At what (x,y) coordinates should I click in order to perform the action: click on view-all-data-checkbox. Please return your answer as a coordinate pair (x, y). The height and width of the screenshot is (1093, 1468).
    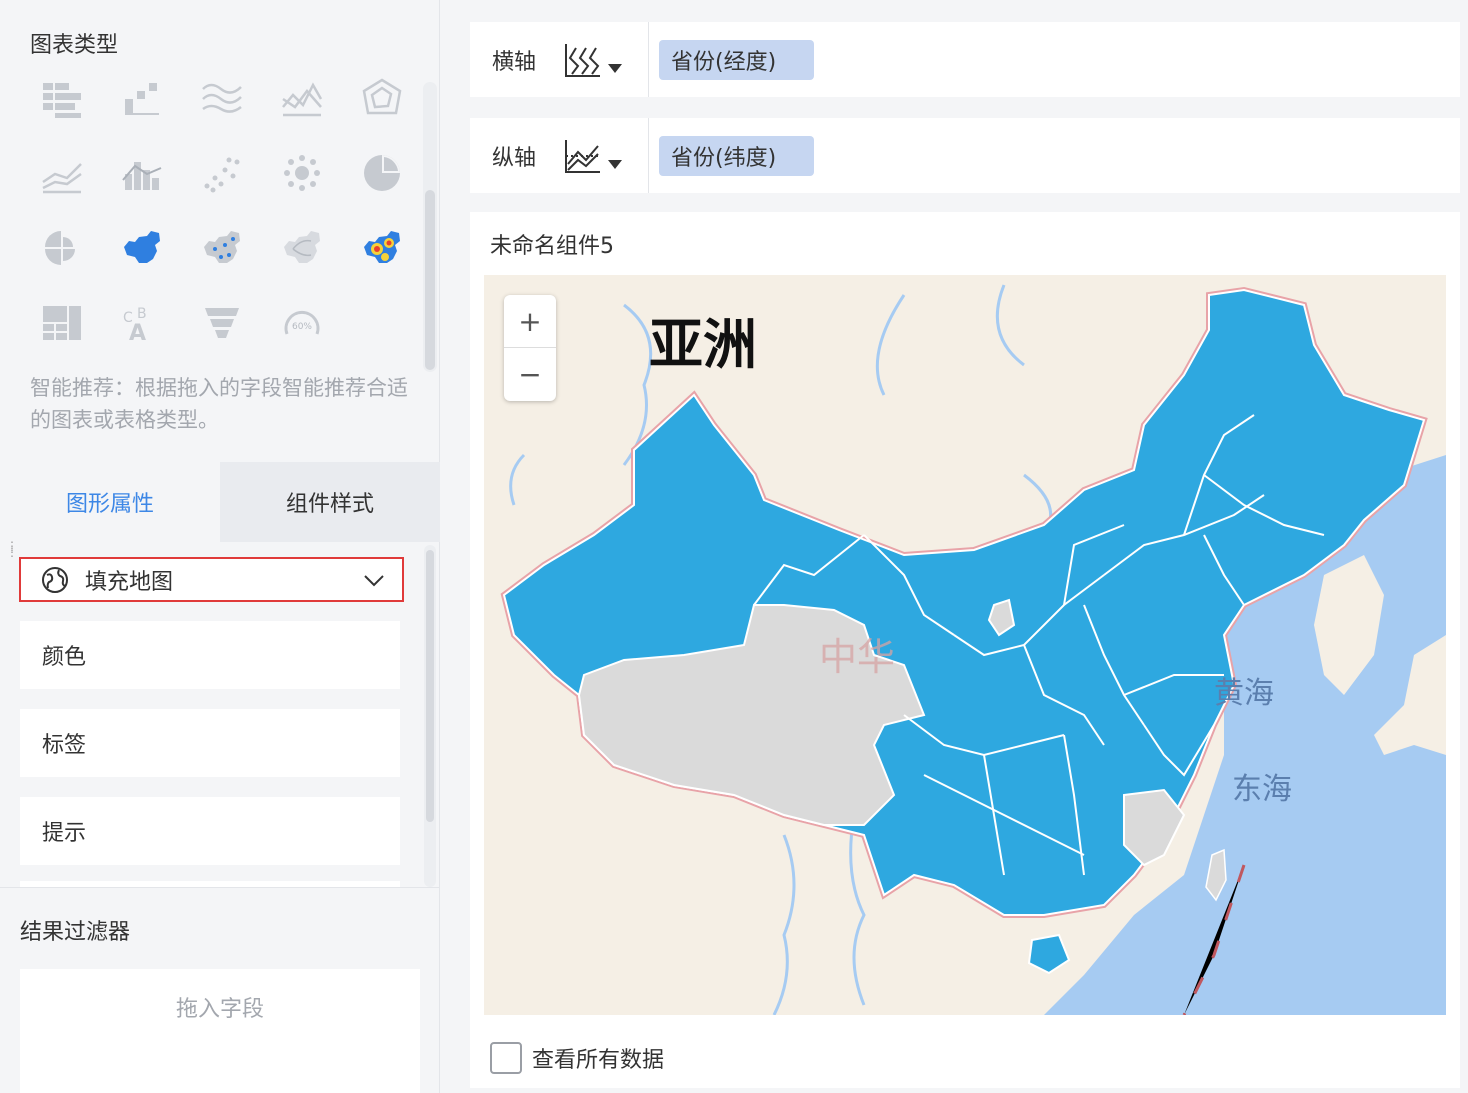
    Looking at the image, I should click on (506, 1058).